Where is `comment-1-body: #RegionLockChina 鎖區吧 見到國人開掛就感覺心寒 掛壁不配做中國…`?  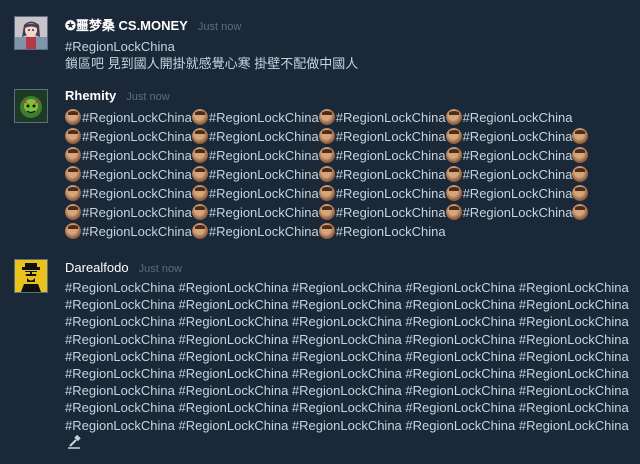 comment-1-body: #RegionLockChina 鎖區吧 見到國人開掛就感覺心寒 掛壁不配做中國… is located at coordinates (350, 55).